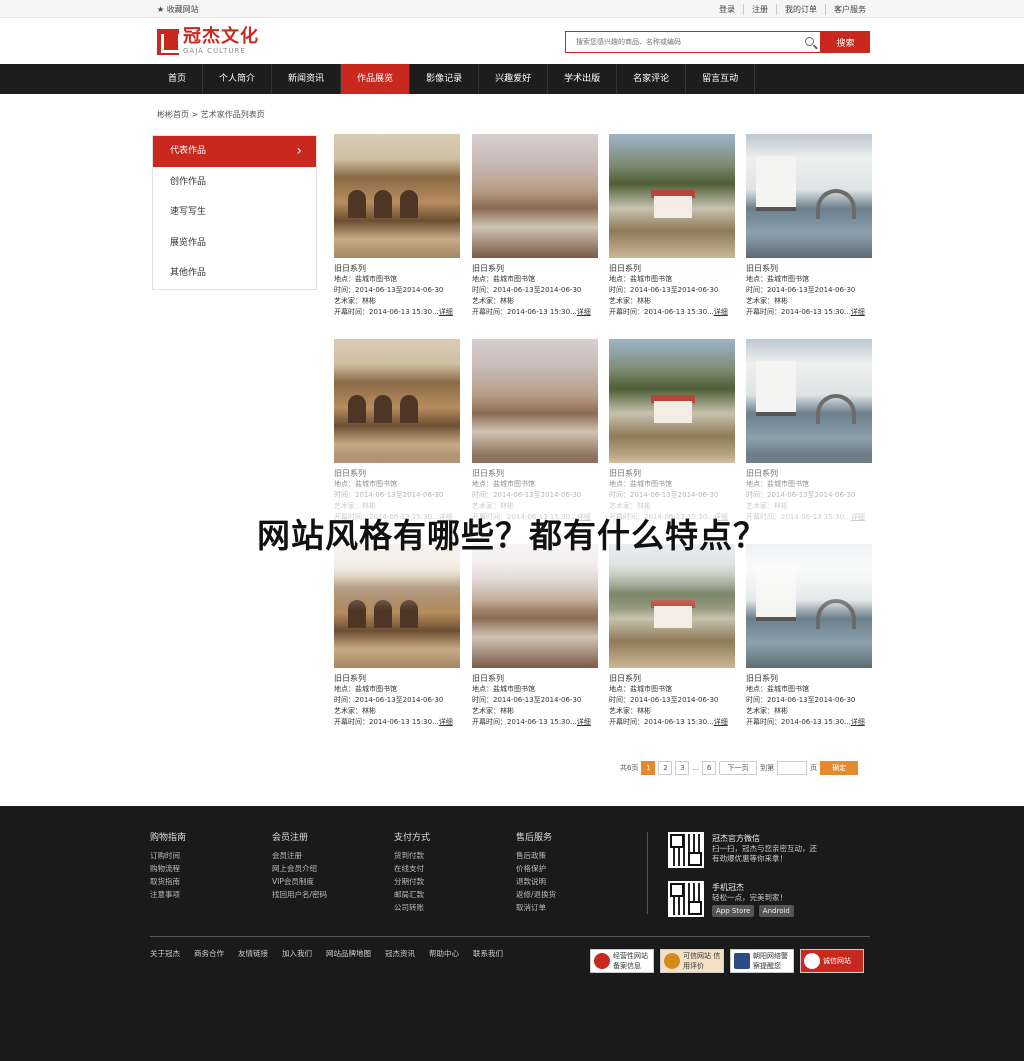 Image resolution: width=1024 pixels, height=1061 pixels. What do you see at coordinates (178, 9) in the screenshot?
I see `favorite-link: ★ 收藏网站` at bounding box center [178, 9].